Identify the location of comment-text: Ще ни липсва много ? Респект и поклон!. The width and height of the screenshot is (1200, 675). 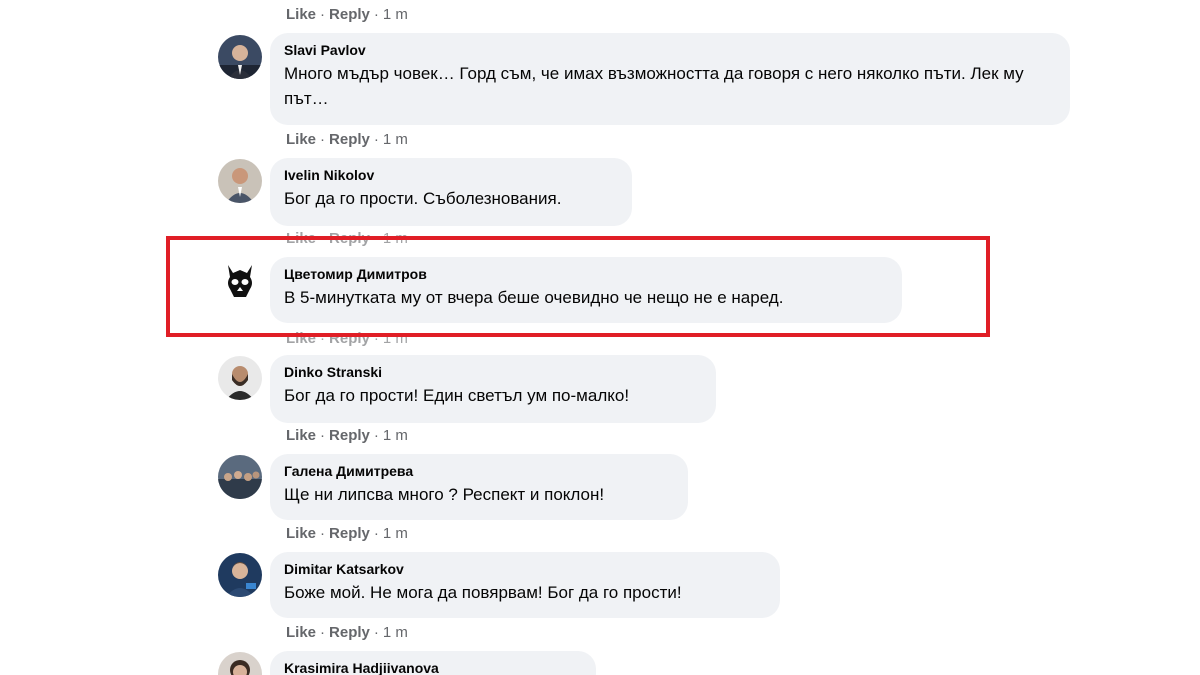
(444, 494).